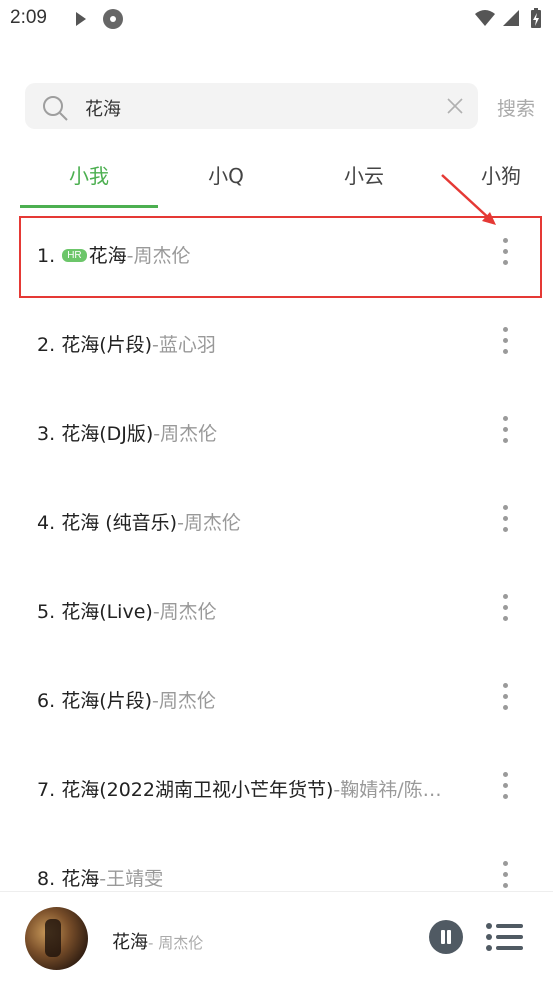 The image size is (553, 985). I want to click on song-row: 6. 花海(片段)-周杰伦, so click(276, 699).